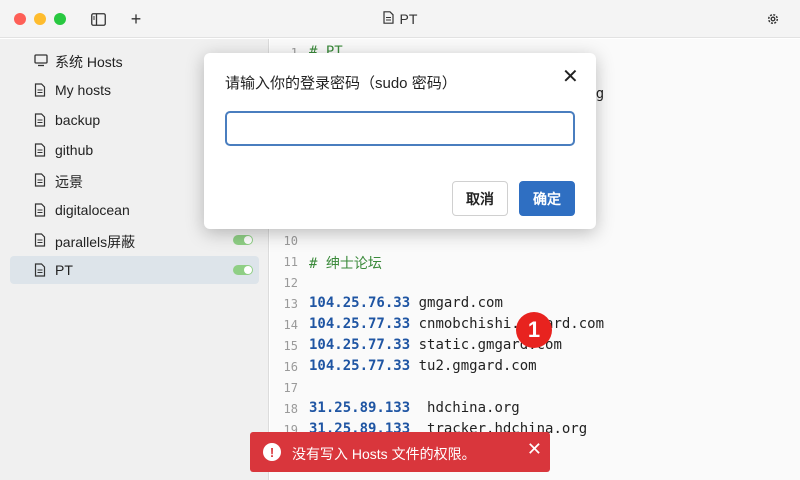  I want to click on sidebar-item-label: github, so click(74, 150).